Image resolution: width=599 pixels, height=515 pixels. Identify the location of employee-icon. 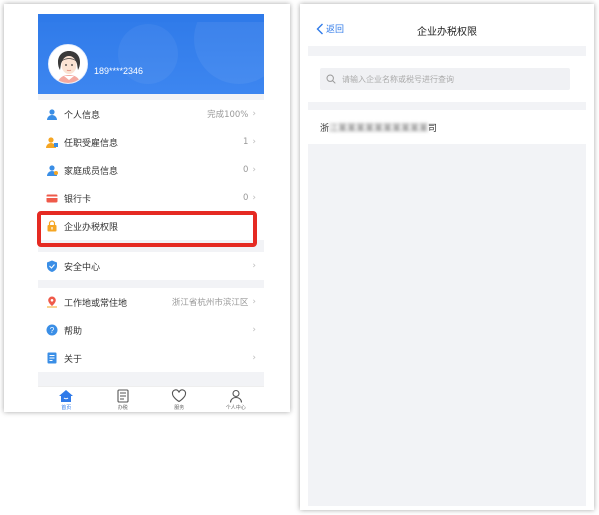
(52, 142).